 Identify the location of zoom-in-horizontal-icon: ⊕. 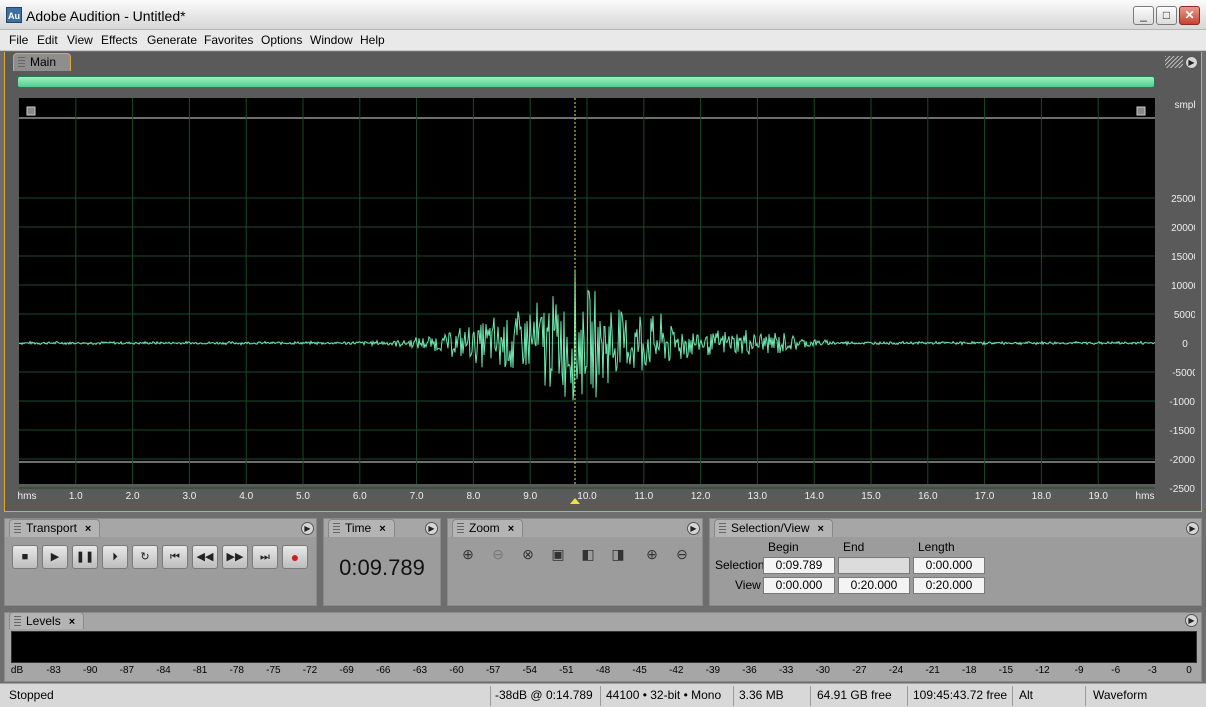
(468, 554).